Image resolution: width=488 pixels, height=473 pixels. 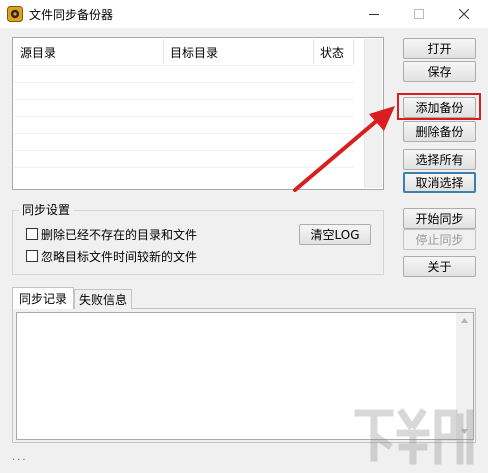 I want to click on about-button: 关于, so click(x=439, y=266).